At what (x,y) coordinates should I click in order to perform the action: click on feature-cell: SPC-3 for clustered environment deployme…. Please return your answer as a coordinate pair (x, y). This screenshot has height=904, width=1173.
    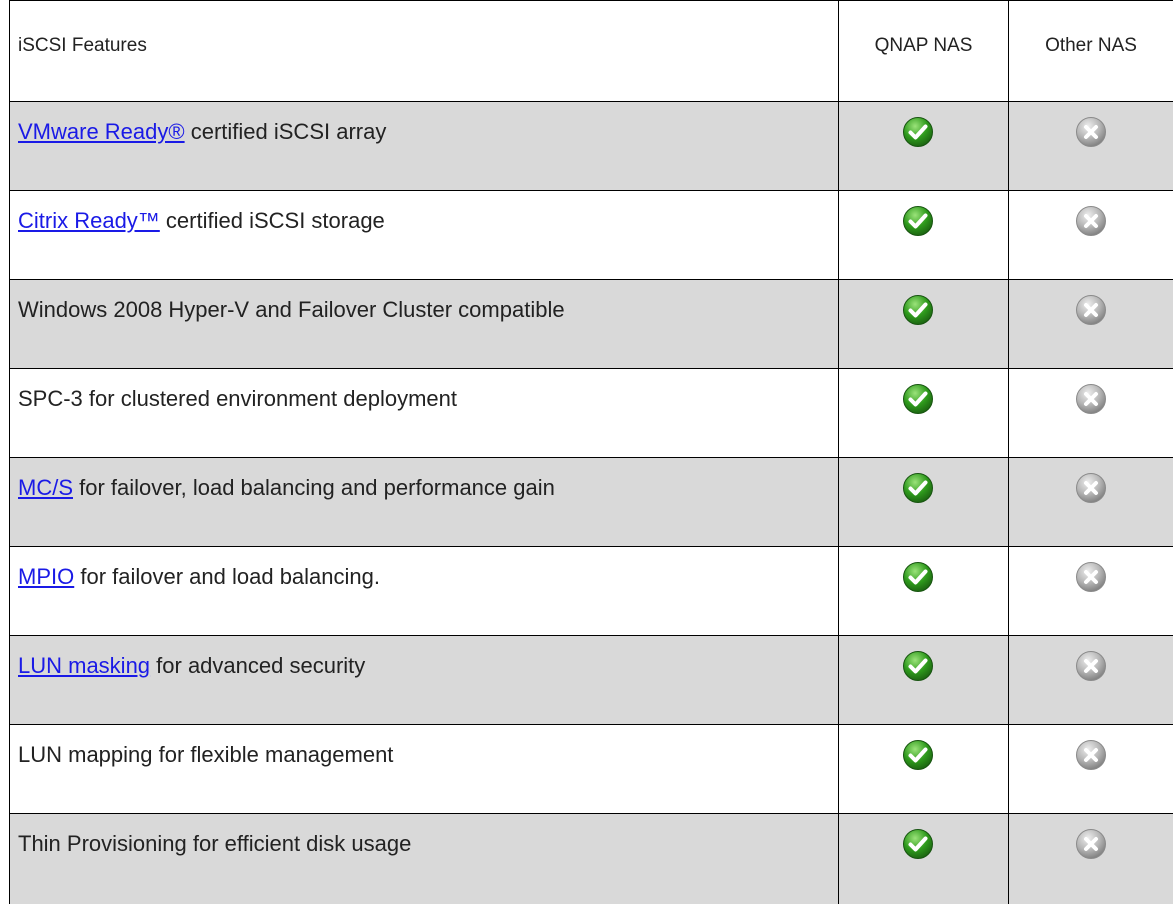
    Looking at the image, I should click on (424, 413).